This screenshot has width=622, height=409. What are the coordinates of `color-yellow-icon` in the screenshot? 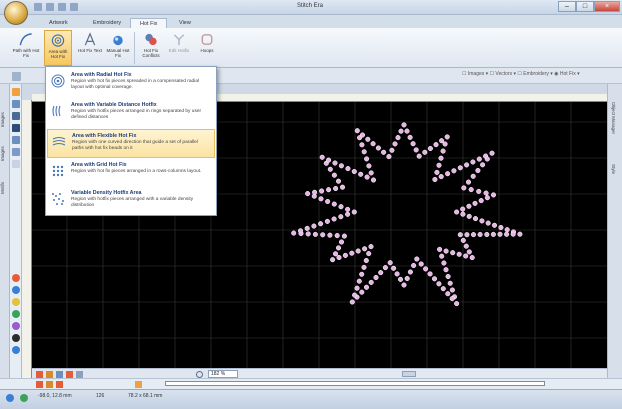 It's located at (16, 302).